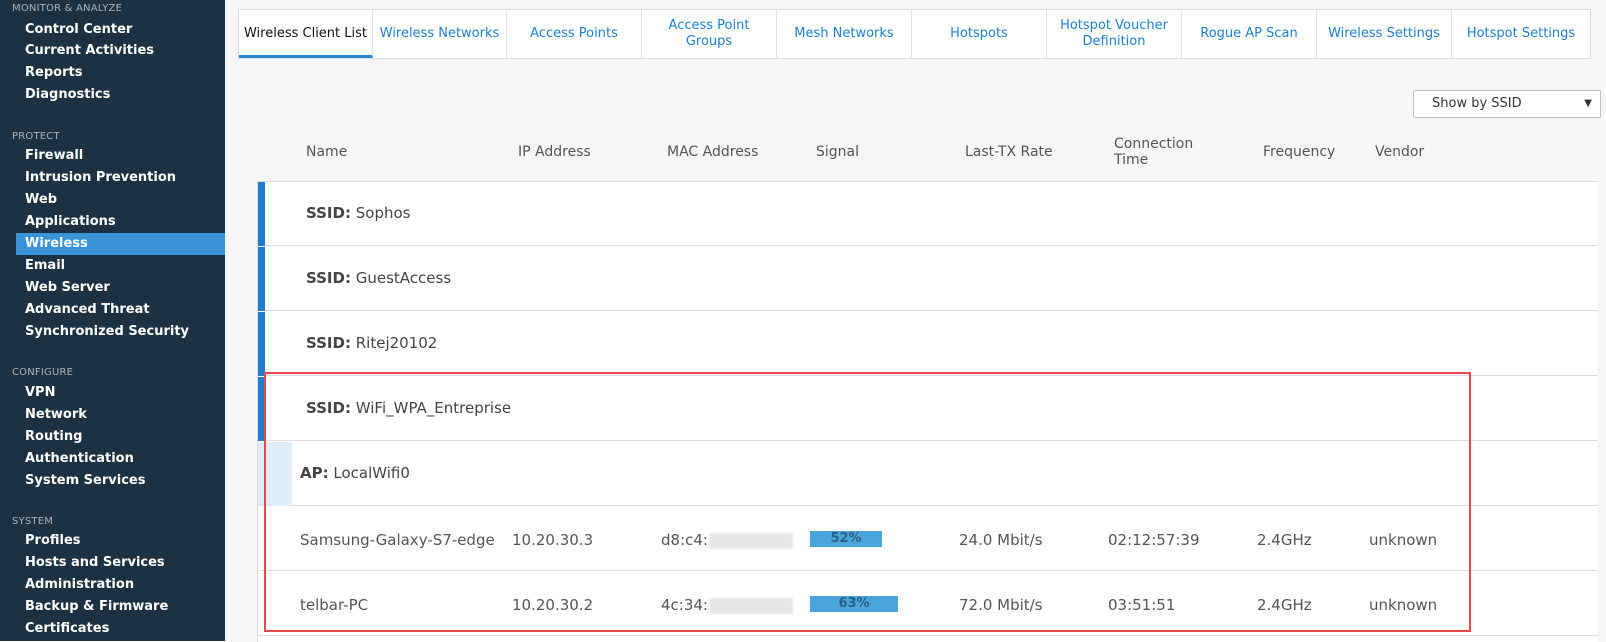 The height and width of the screenshot is (642, 1606). What do you see at coordinates (1399, 152) in the screenshot?
I see `col-header-vendor: Vendor` at bounding box center [1399, 152].